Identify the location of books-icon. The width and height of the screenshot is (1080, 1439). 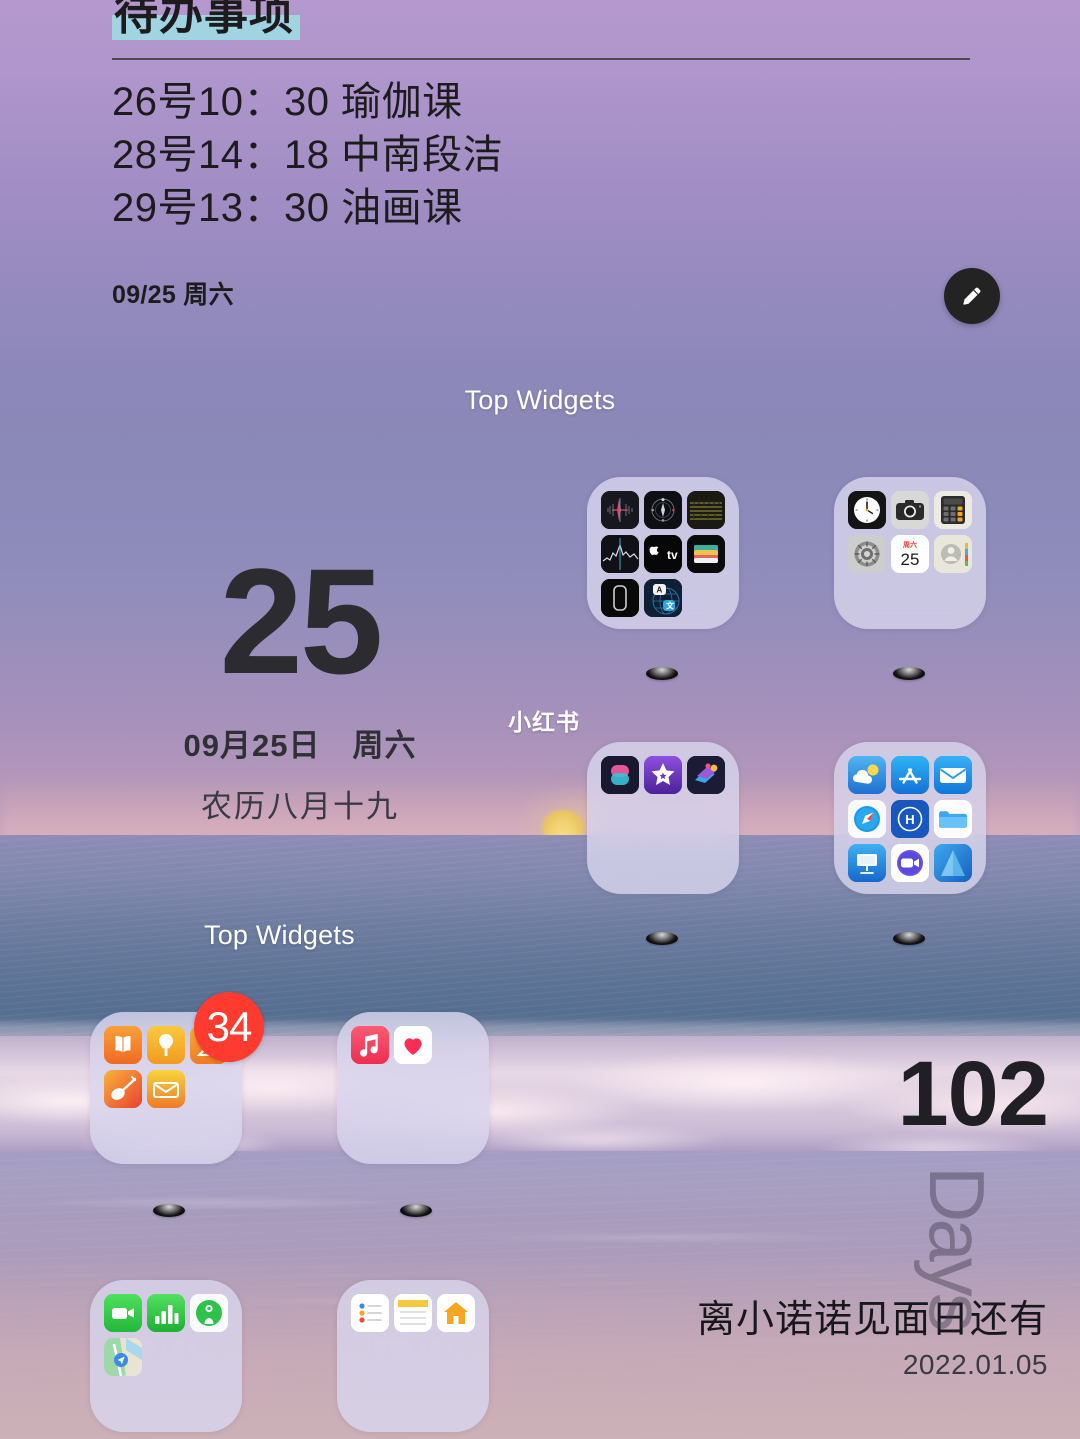
(123, 1045).